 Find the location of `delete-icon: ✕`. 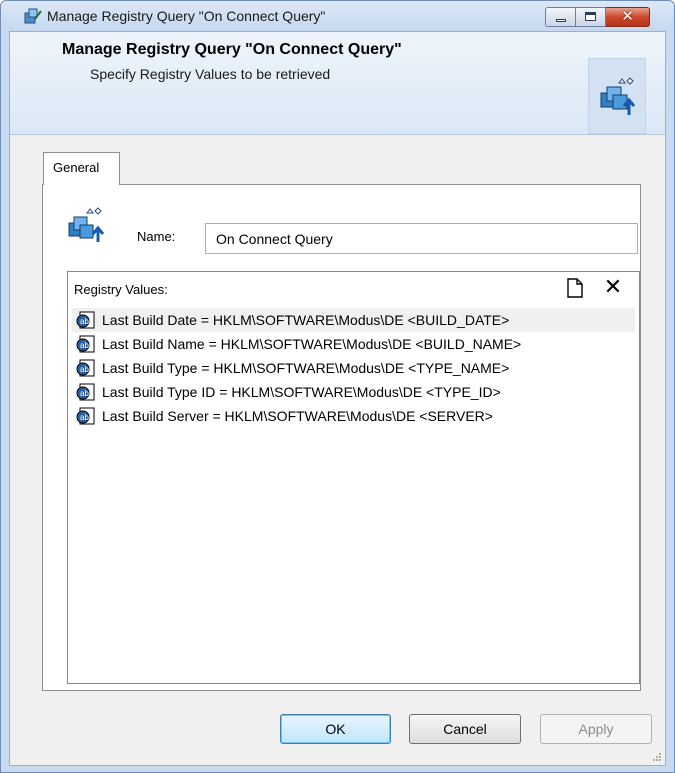

delete-icon: ✕ is located at coordinates (613, 287).